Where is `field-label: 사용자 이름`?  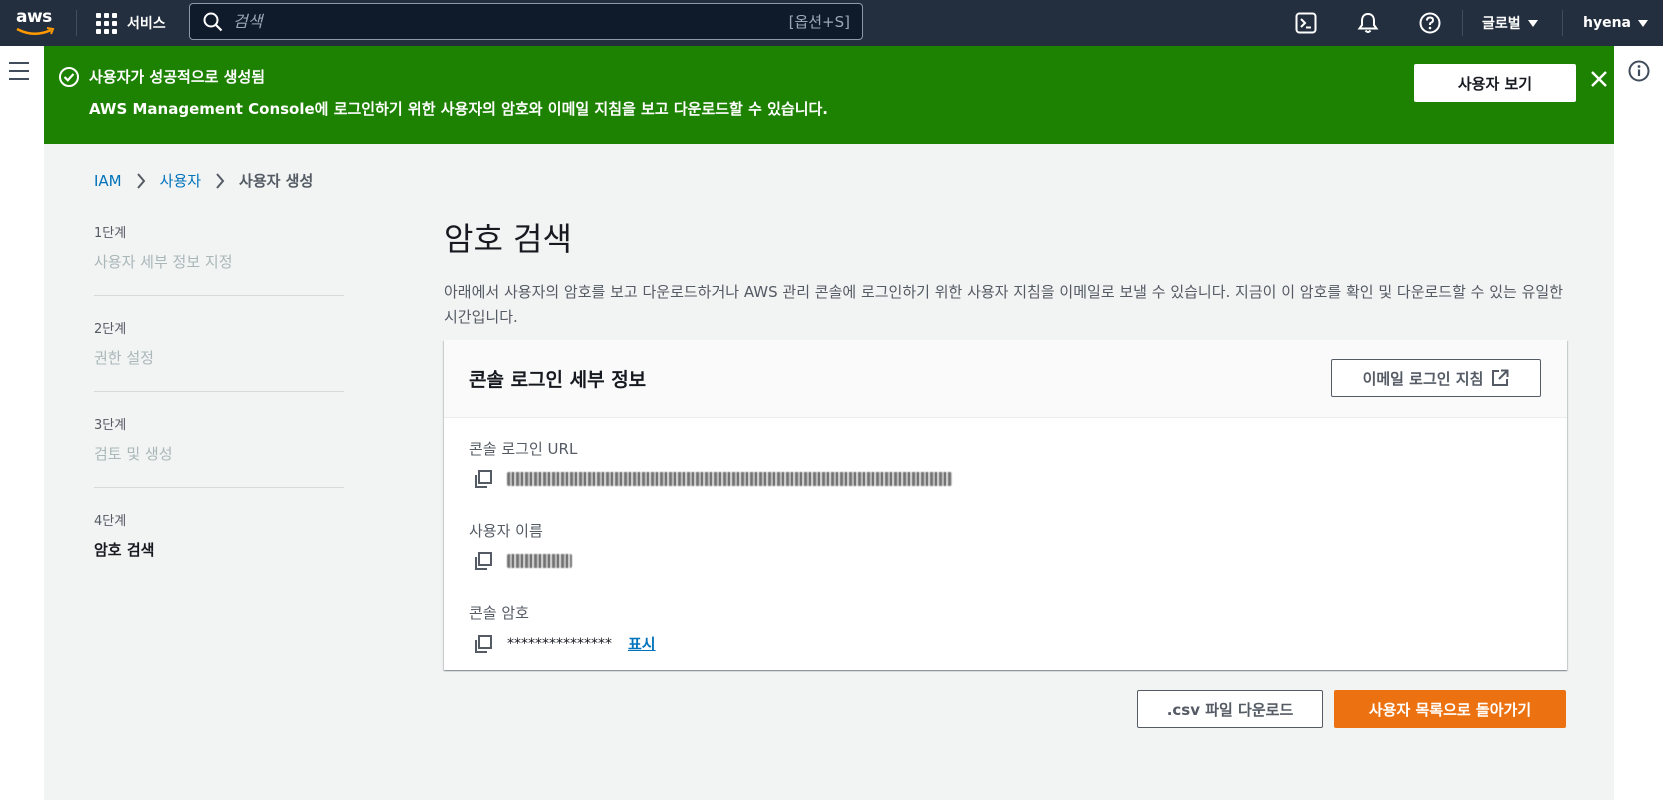 field-label: 사용자 이름 is located at coordinates (506, 531).